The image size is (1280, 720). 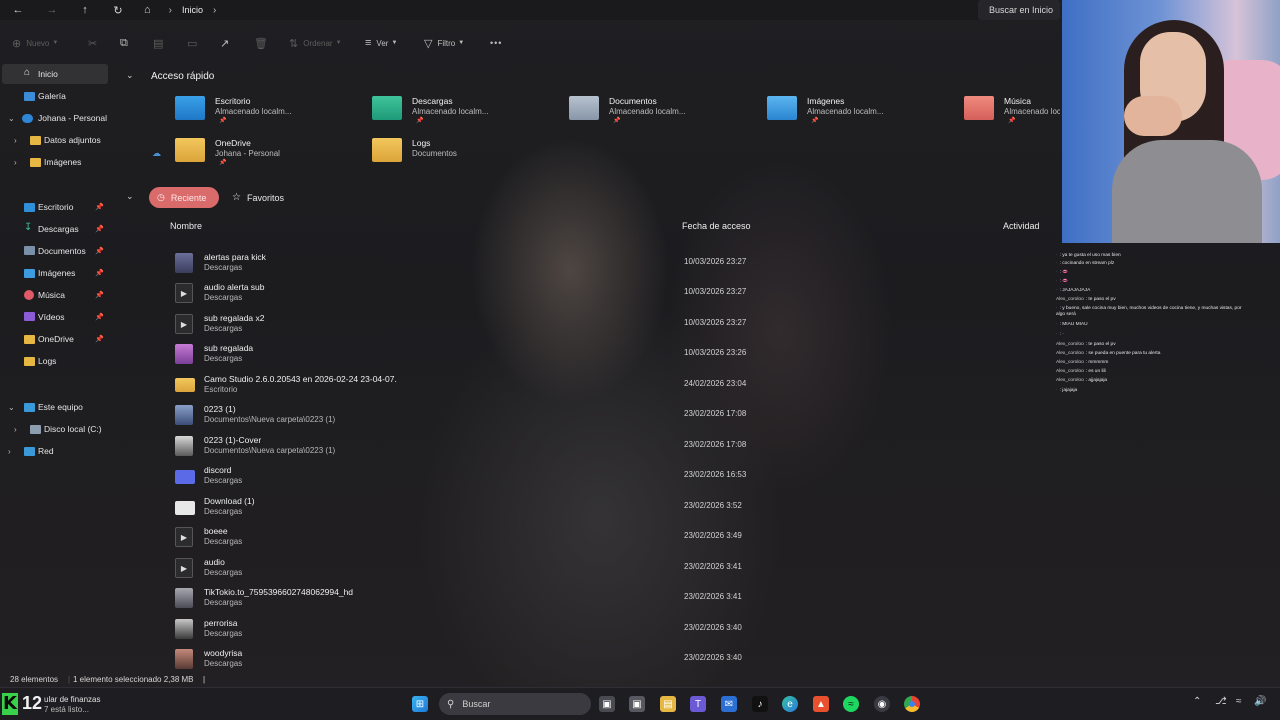 I want to click on quick-access-tile-documentos: Documentos Almacenado localm... 📌, so click(x=664, y=113).